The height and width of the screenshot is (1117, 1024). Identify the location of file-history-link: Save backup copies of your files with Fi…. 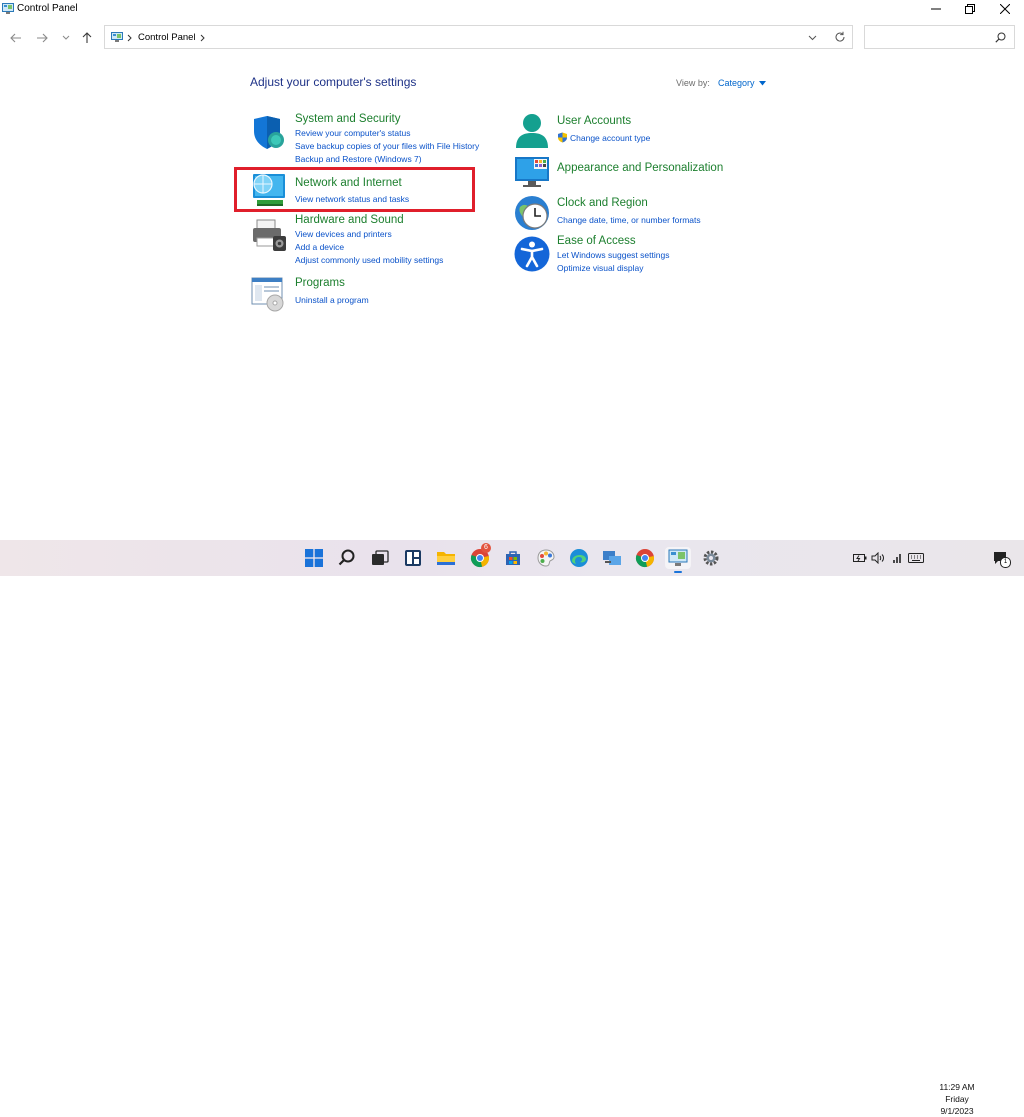
(387, 146).